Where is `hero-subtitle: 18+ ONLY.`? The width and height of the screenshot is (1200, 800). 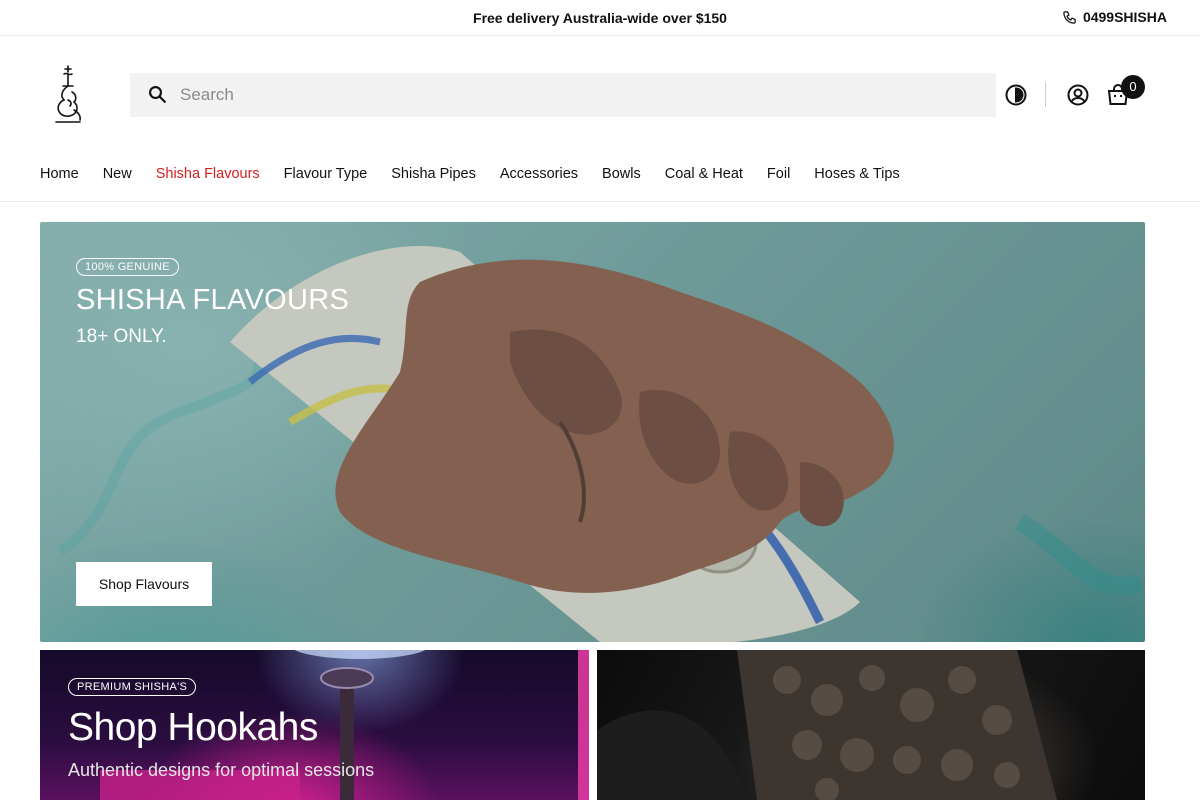
hero-subtitle: 18+ ONLY. is located at coordinates (121, 336).